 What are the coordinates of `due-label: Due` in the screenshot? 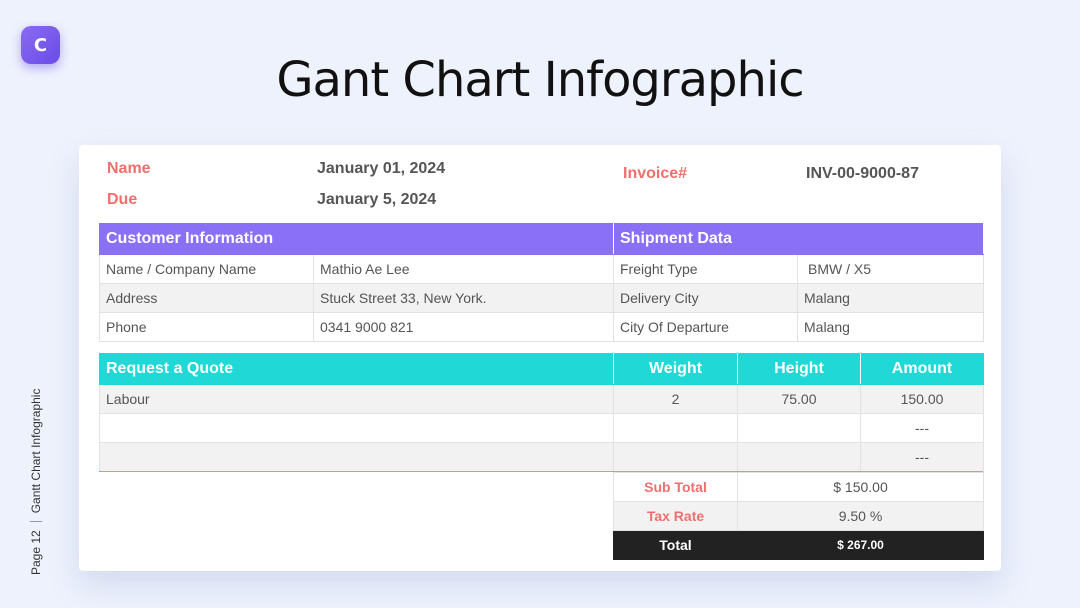 It's located at (122, 199).